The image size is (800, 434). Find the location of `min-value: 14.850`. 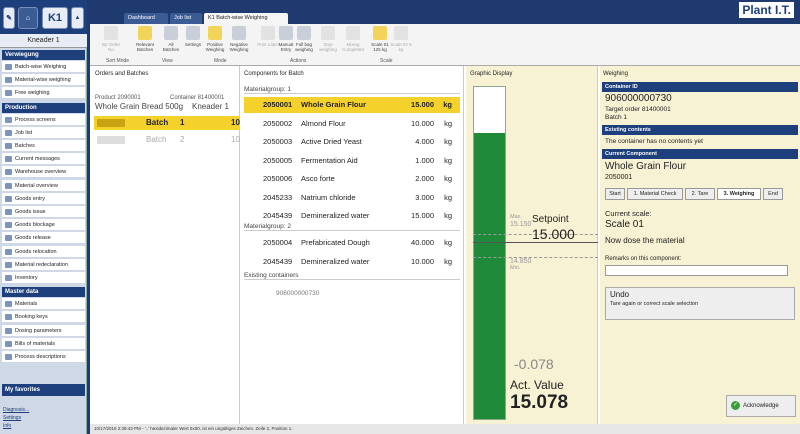

min-value: 14.850 is located at coordinates (521, 261).